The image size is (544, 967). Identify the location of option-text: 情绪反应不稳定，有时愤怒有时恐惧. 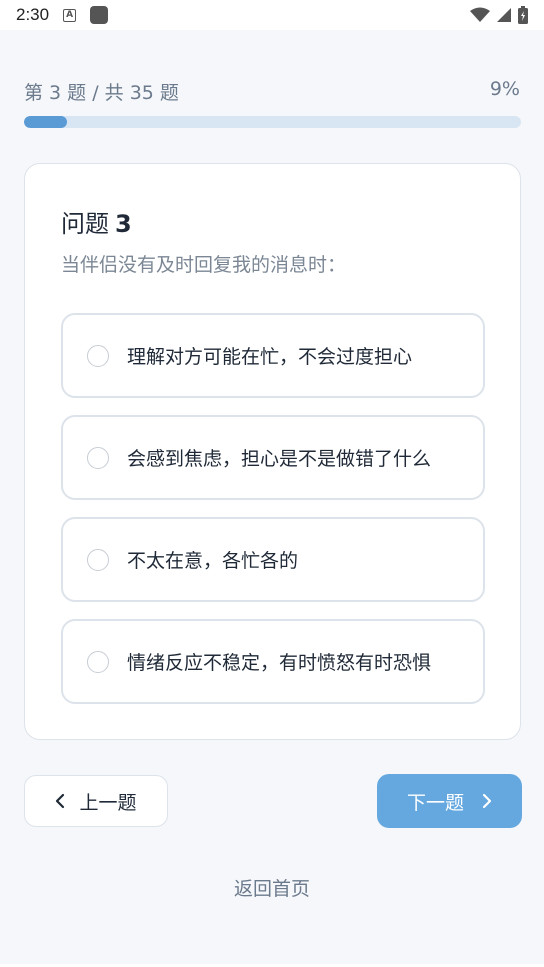
(279, 663).